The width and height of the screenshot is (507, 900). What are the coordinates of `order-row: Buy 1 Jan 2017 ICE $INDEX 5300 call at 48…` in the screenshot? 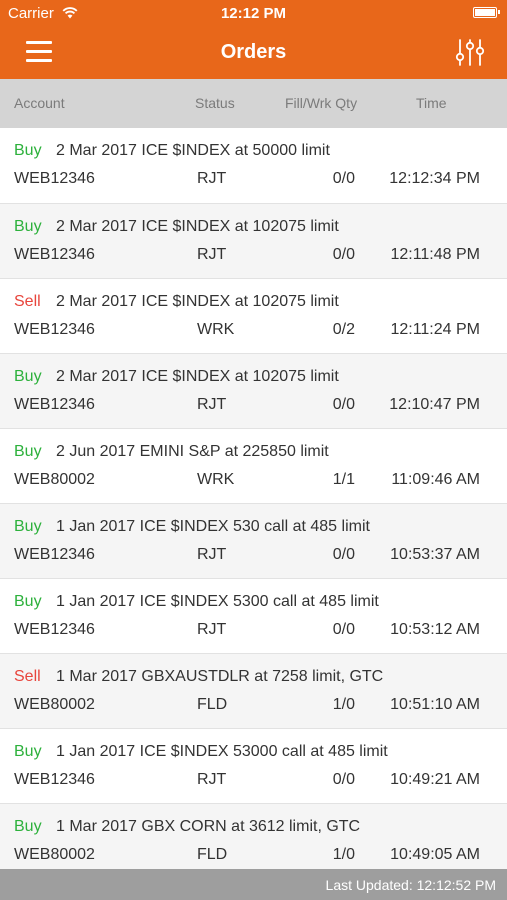 It's located at (253, 615).